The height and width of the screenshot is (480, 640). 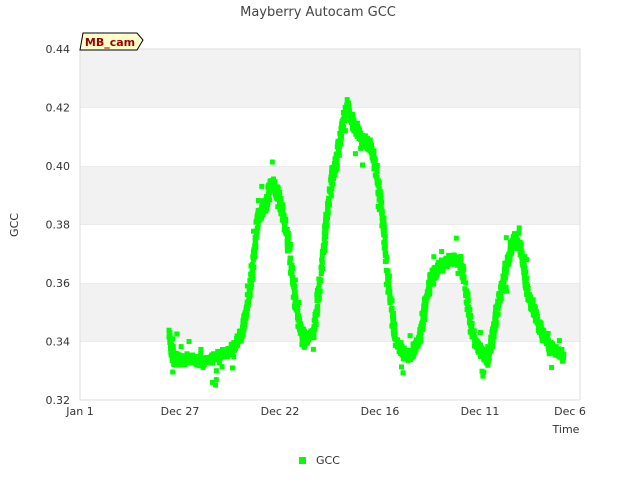 What do you see at coordinates (58, 166) in the screenshot?
I see `y-tick-label: 0.40` at bounding box center [58, 166].